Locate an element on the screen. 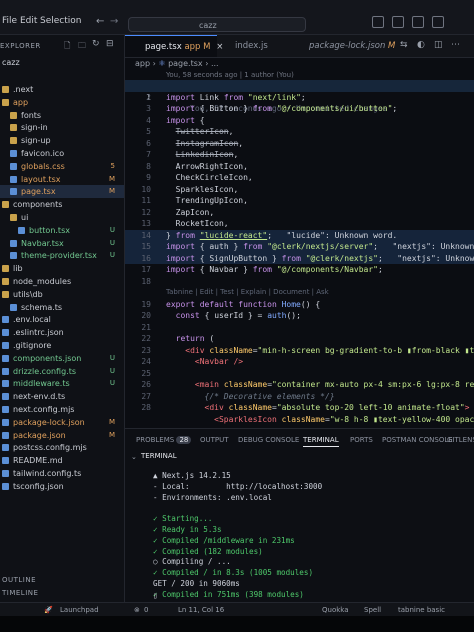  sidebar-item-label: globals.css is located at coordinates (43, 166).